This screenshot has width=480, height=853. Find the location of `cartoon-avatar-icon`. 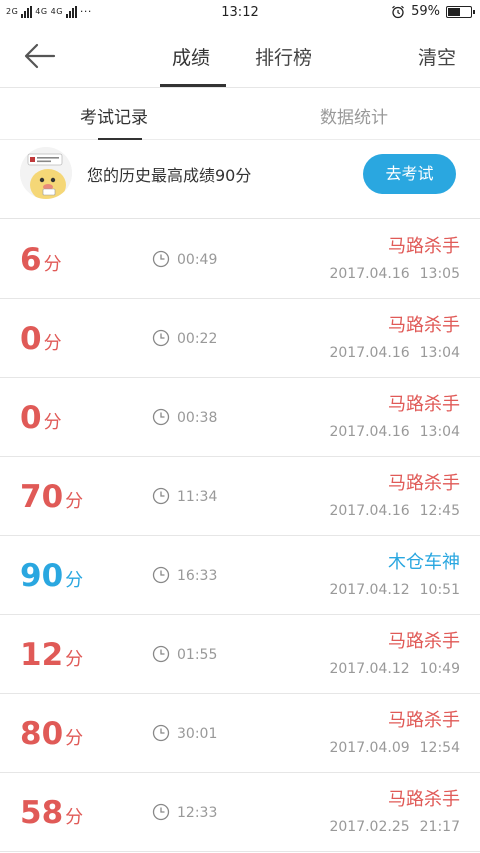

cartoon-avatar-icon is located at coordinates (46, 173).